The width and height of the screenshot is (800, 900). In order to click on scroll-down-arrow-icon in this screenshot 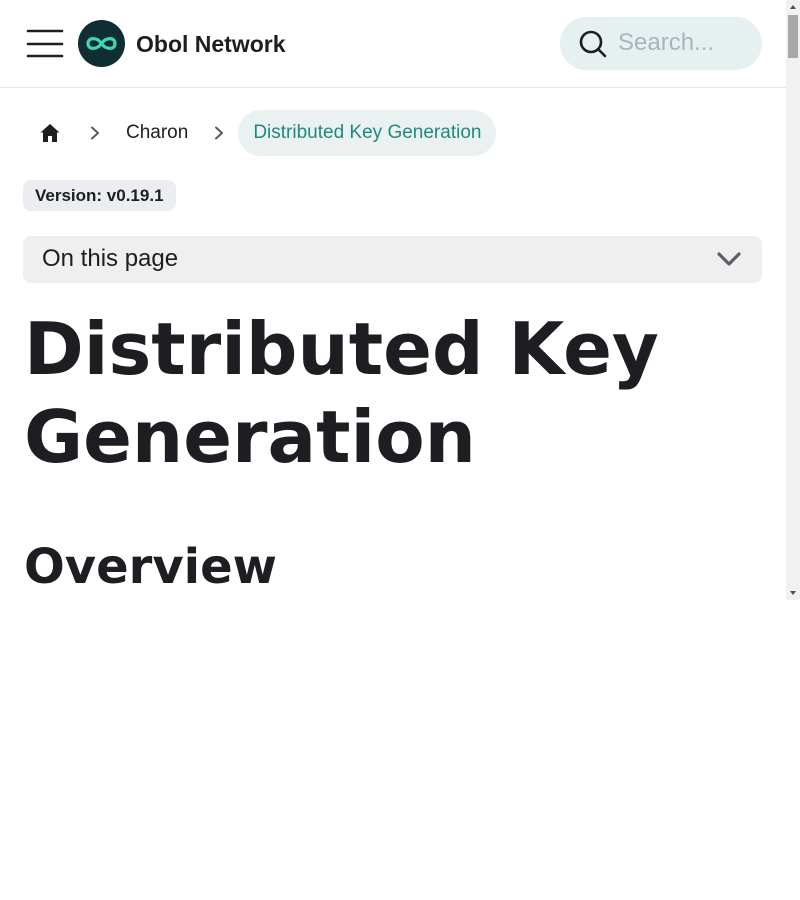, I will do `click(793, 593)`.